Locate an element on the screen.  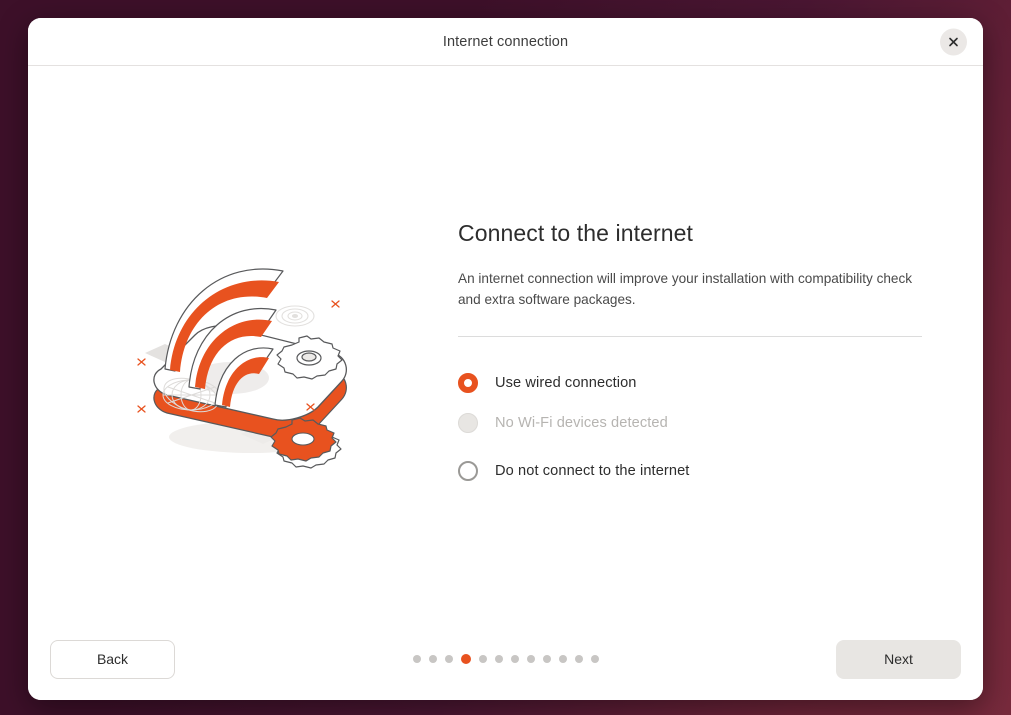
back-button: Back is located at coordinates (112, 659).